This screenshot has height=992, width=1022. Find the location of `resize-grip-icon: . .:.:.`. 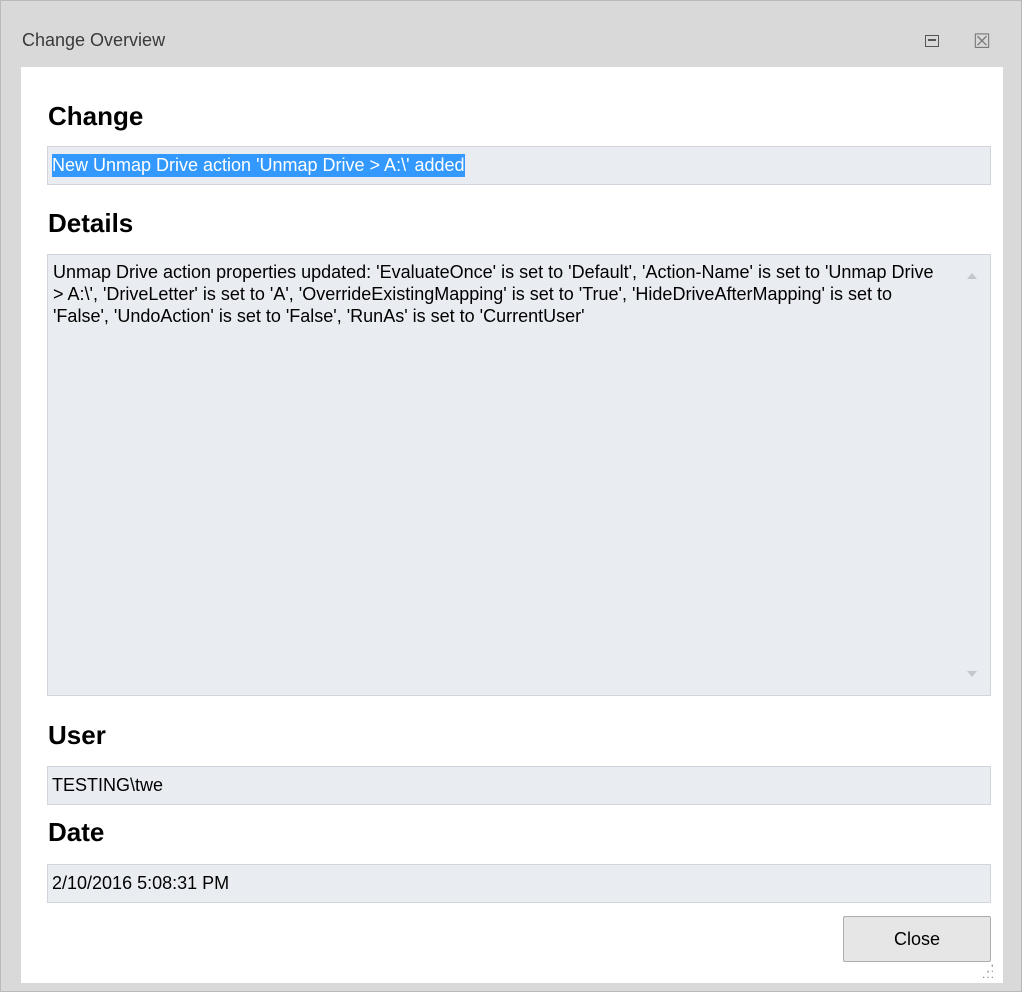

resize-grip-icon: . .:.:. is located at coordinates (988, 968).